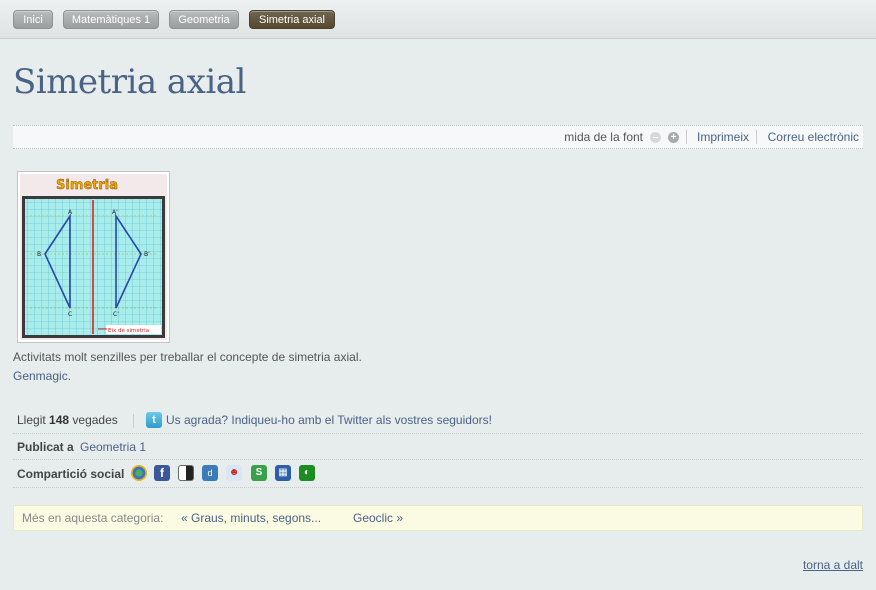  I want to click on breadcrumb-item-matematiques: Matemàtiques 1, so click(111, 19).